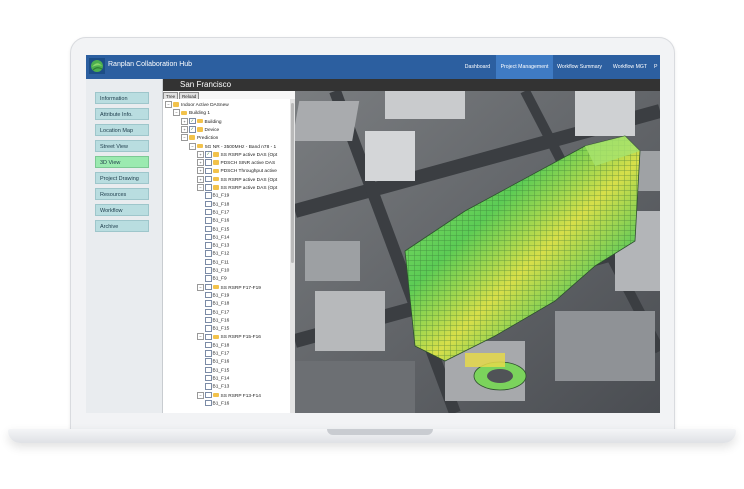 The width and height of the screenshot is (744, 489). I want to click on tree-row: − Indoor Active DASnew, so click(197, 105).